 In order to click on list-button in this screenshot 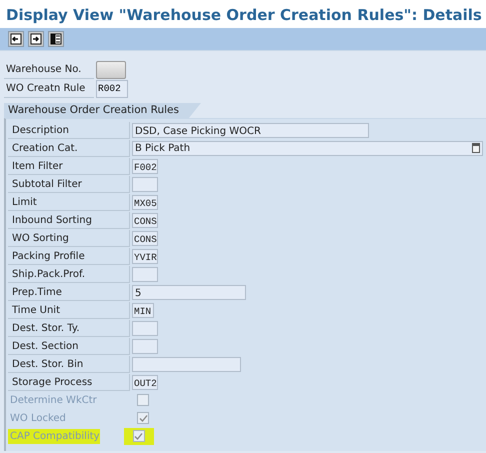, I will do `click(56, 39)`.